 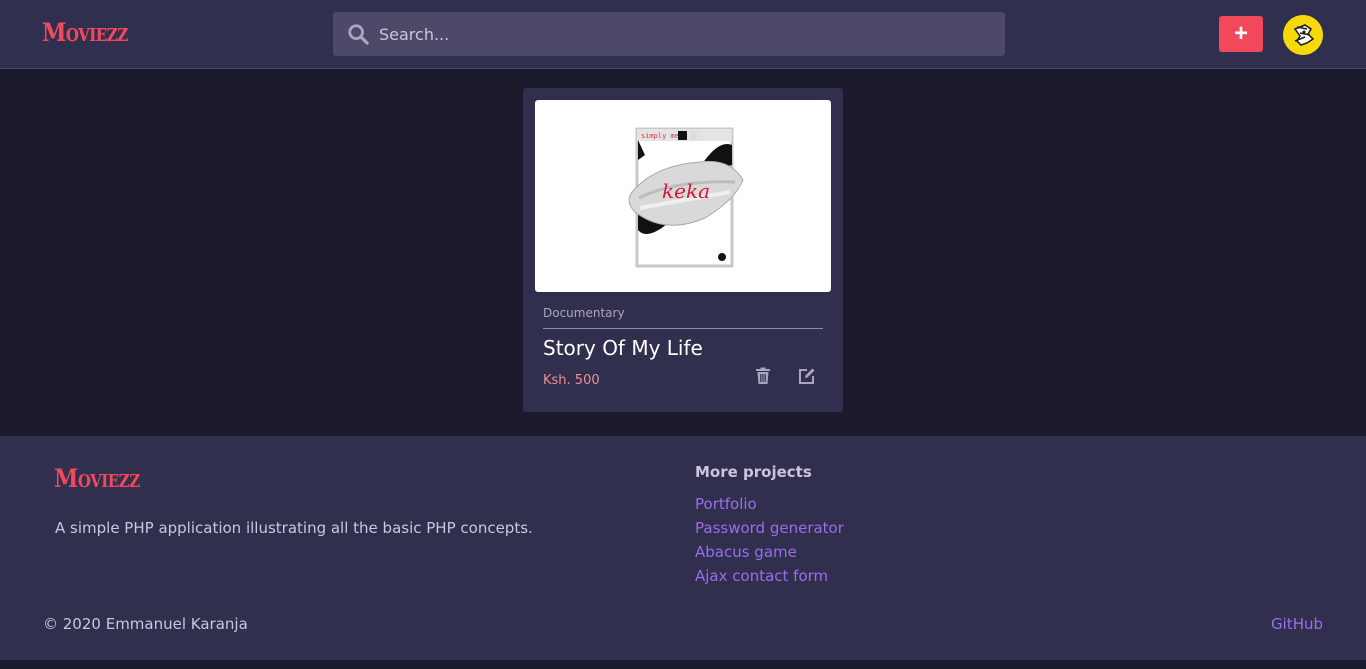 I want to click on movie-poster: simply me keka, so click(x=683, y=196).